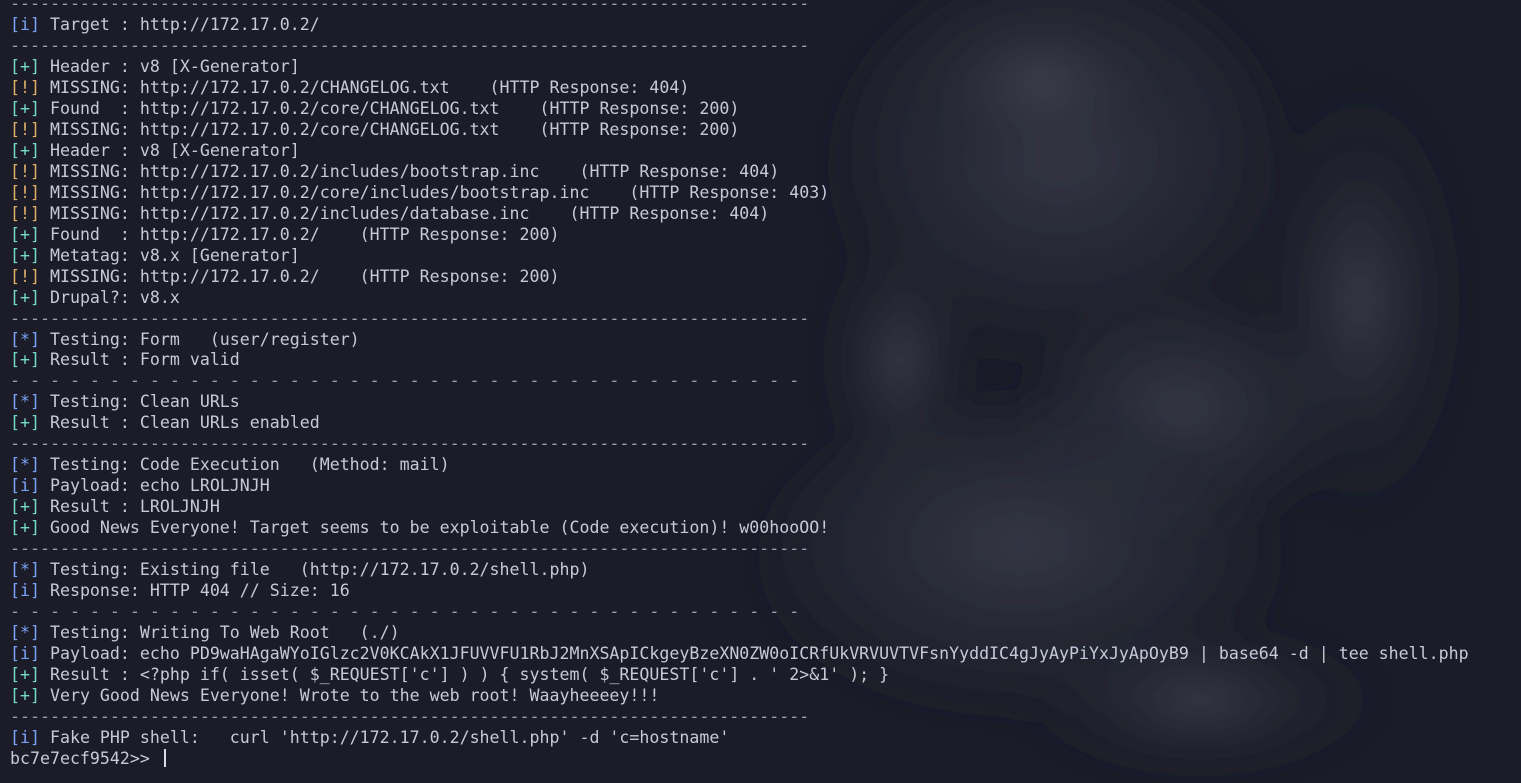 The width and height of the screenshot is (1521, 783). What do you see at coordinates (739, 298) in the screenshot?
I see `output-line: [+] Drupal?: v8.x` at bounding box center [739, 298].